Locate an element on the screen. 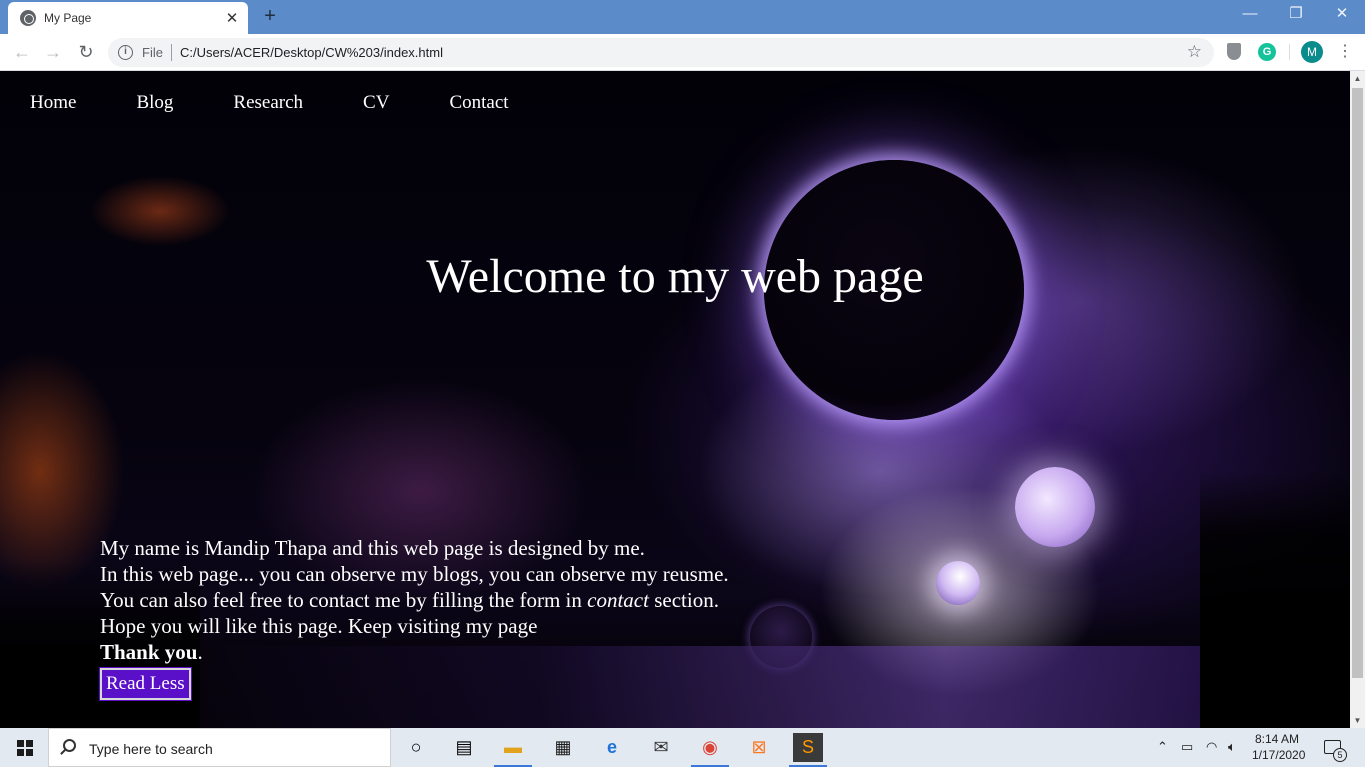 The height and width of the screenshot is (767, 1365). reload-icon: ↻ is located at coordinates (86, 53).